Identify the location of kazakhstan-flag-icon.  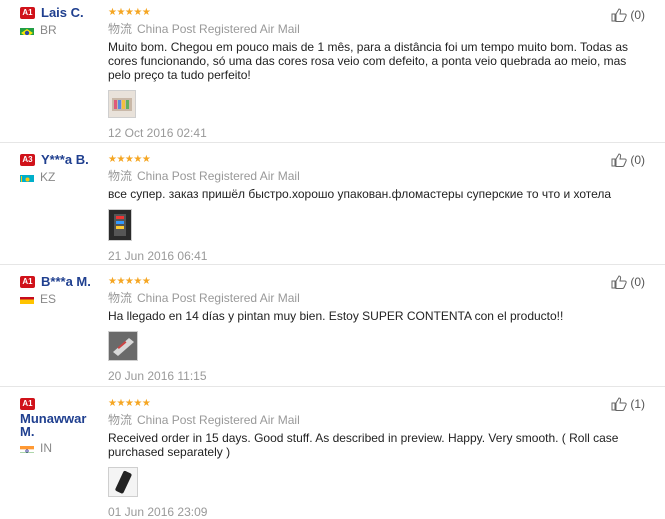
(27, 177).